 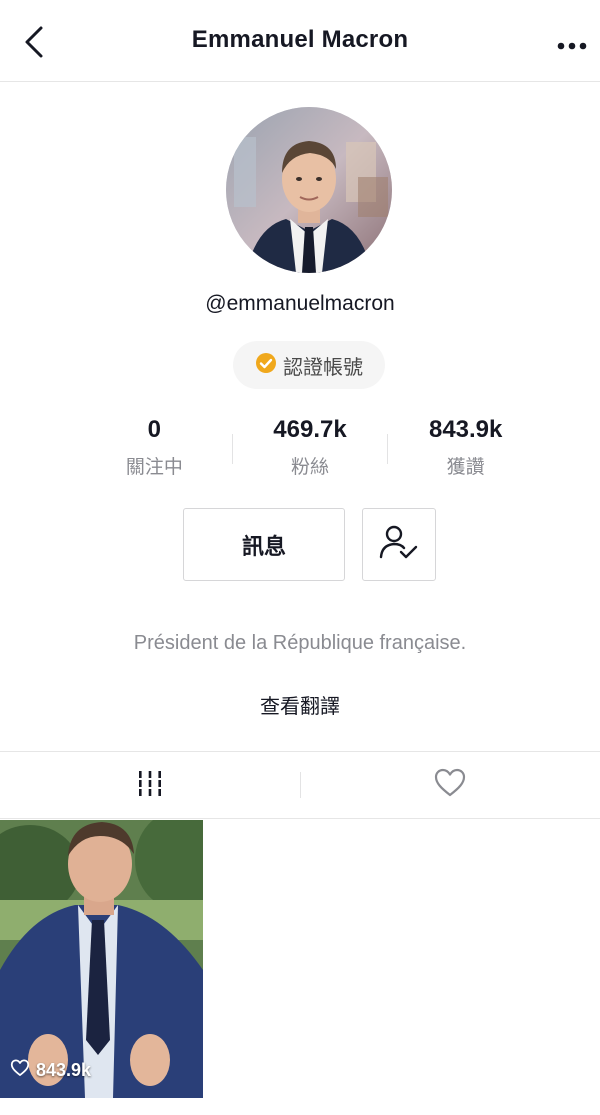 What do you see at coordinates (300, 704) in the screenshot?
I see `see-translation-link: 查看翻譯` at bounding box center [300, 704].